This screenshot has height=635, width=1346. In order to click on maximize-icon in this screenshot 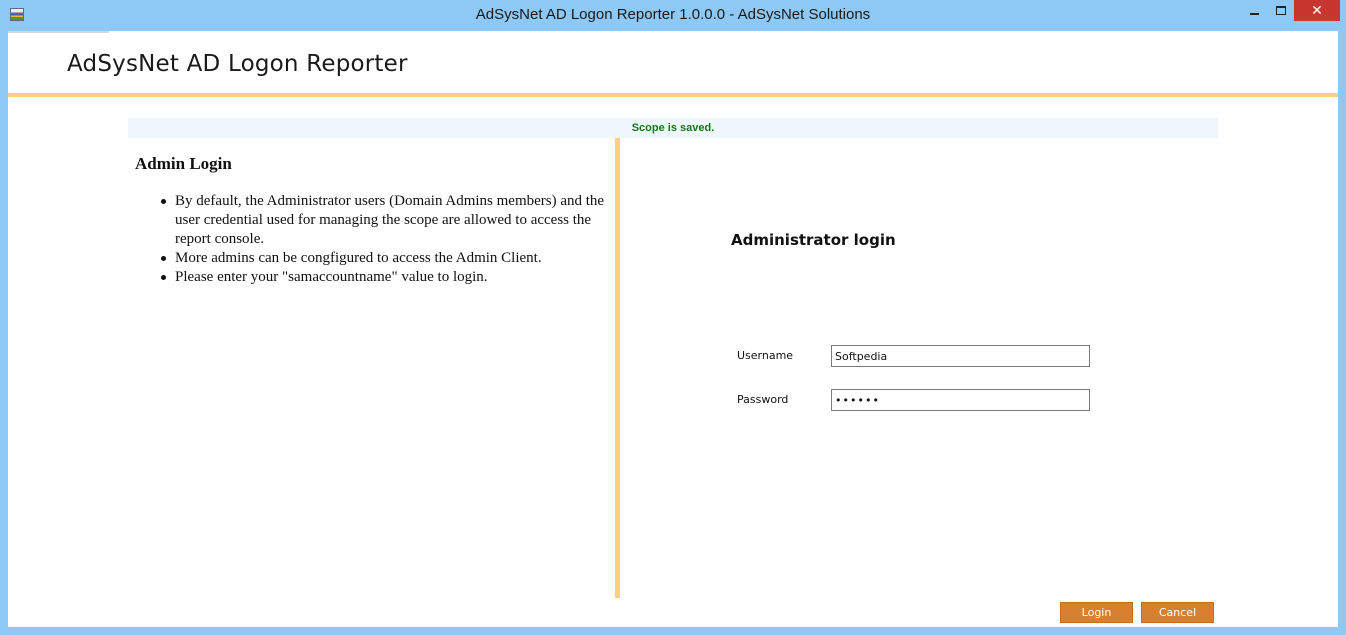, I will do `click(1281, 10)`.